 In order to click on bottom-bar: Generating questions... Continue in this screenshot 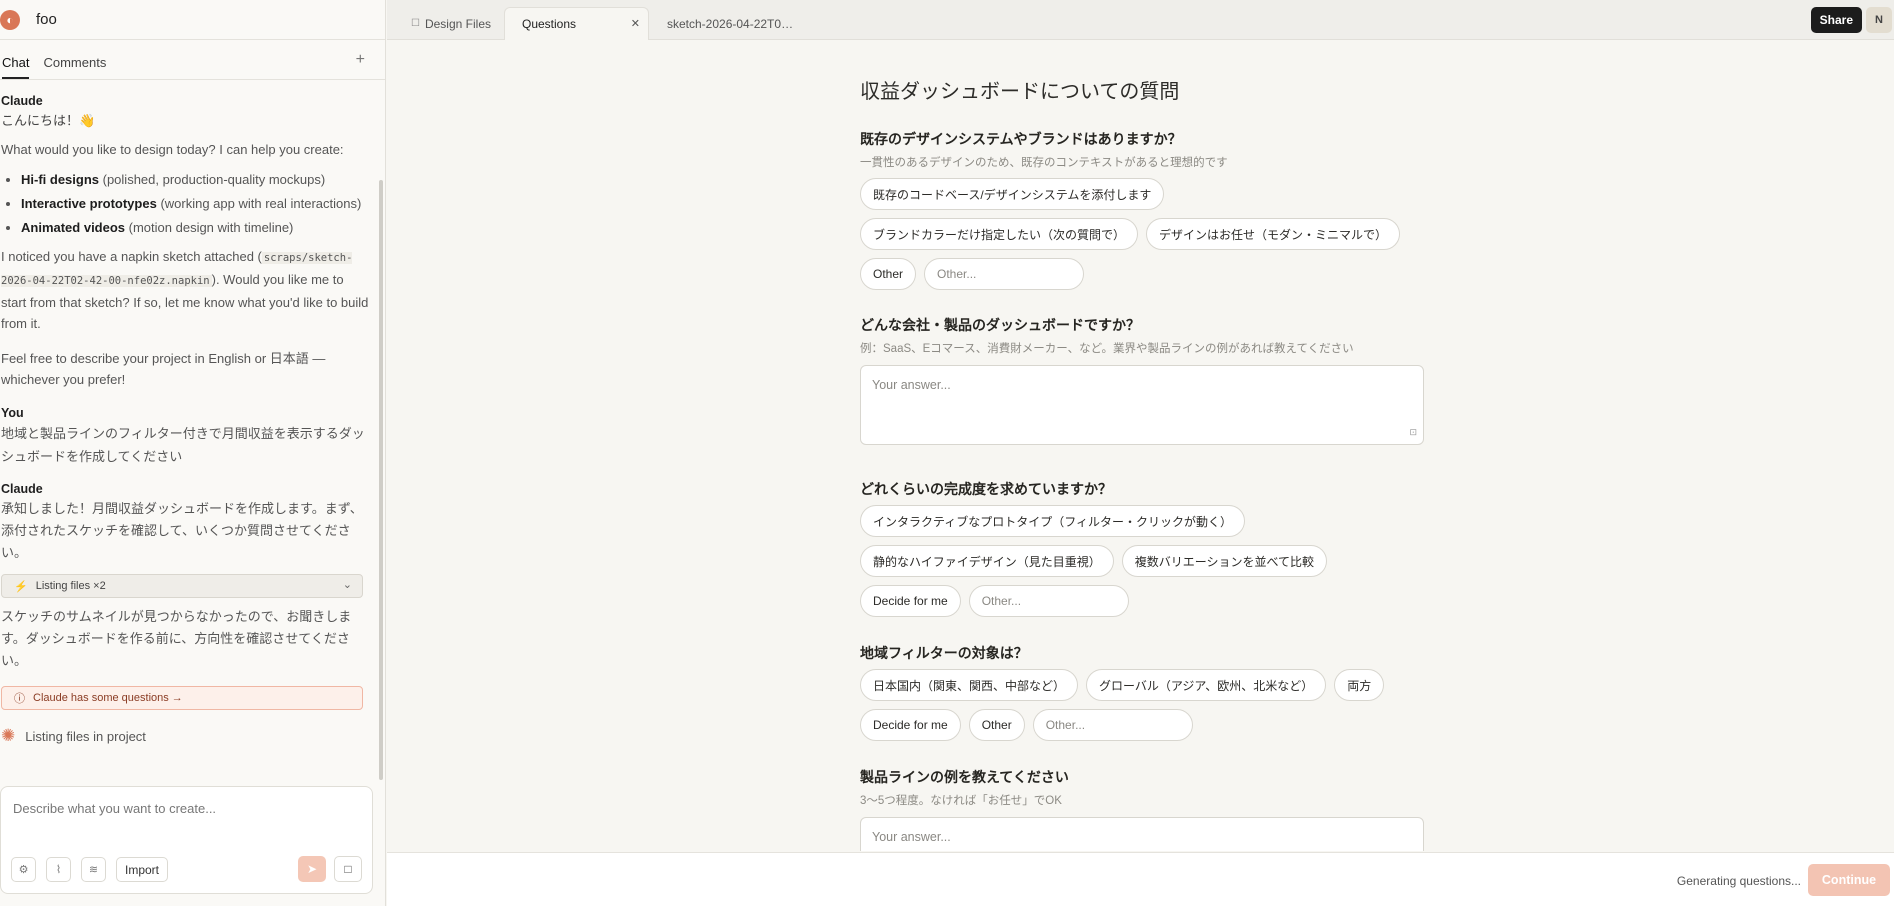, I will do `click(1140, 879)`.